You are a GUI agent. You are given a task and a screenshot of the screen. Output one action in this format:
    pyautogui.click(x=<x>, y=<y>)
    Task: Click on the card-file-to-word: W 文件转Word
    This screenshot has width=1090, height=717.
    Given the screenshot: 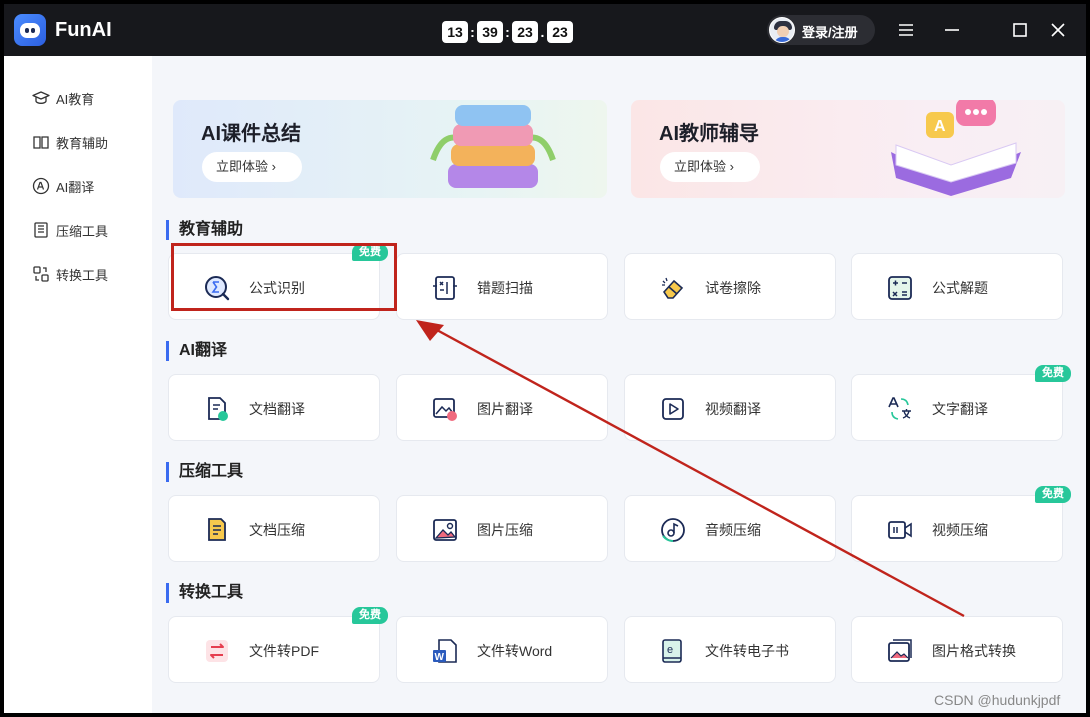 What is the action you would take?
    pyautogui.click(x=502, y=649)
    